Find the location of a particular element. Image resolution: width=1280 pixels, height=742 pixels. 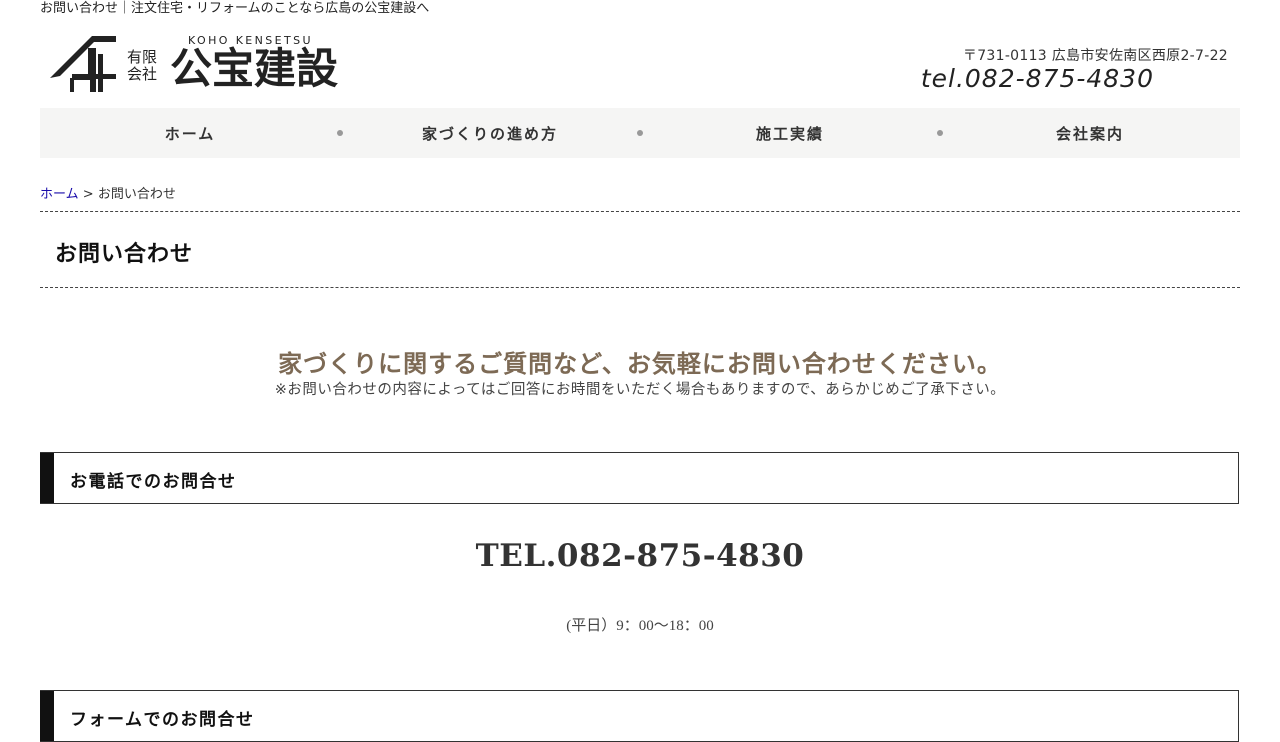

breadcrumb: ホーム > お問い合わせ is located at coordinates (108, 192).